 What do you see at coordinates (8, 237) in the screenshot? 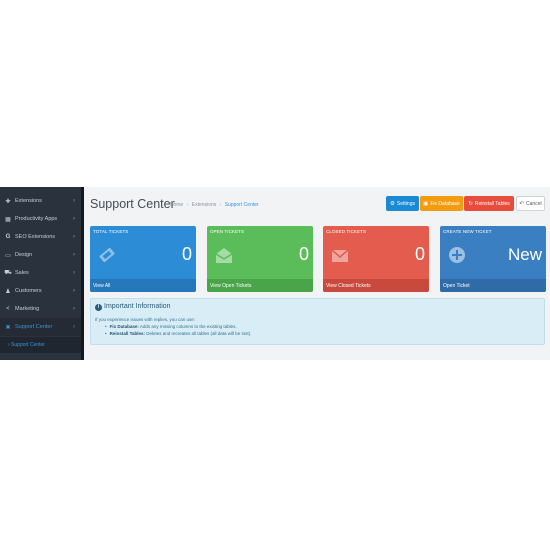
I see `google-icon: G` at bounding box center [8, 237].